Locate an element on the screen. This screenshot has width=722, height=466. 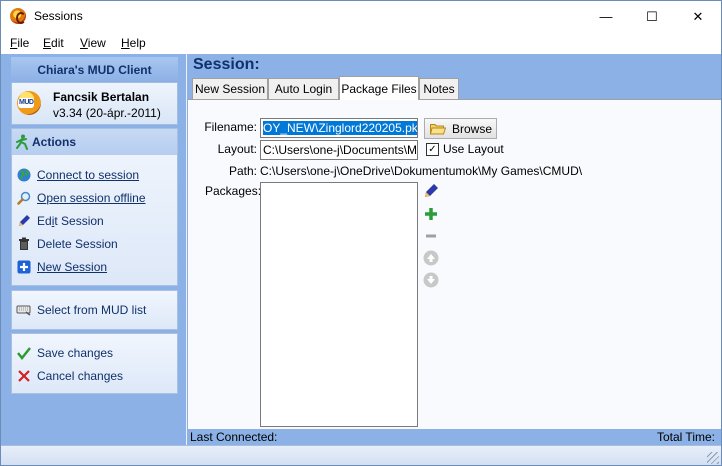
checkmark-icon is located at coordinates (24, 353).